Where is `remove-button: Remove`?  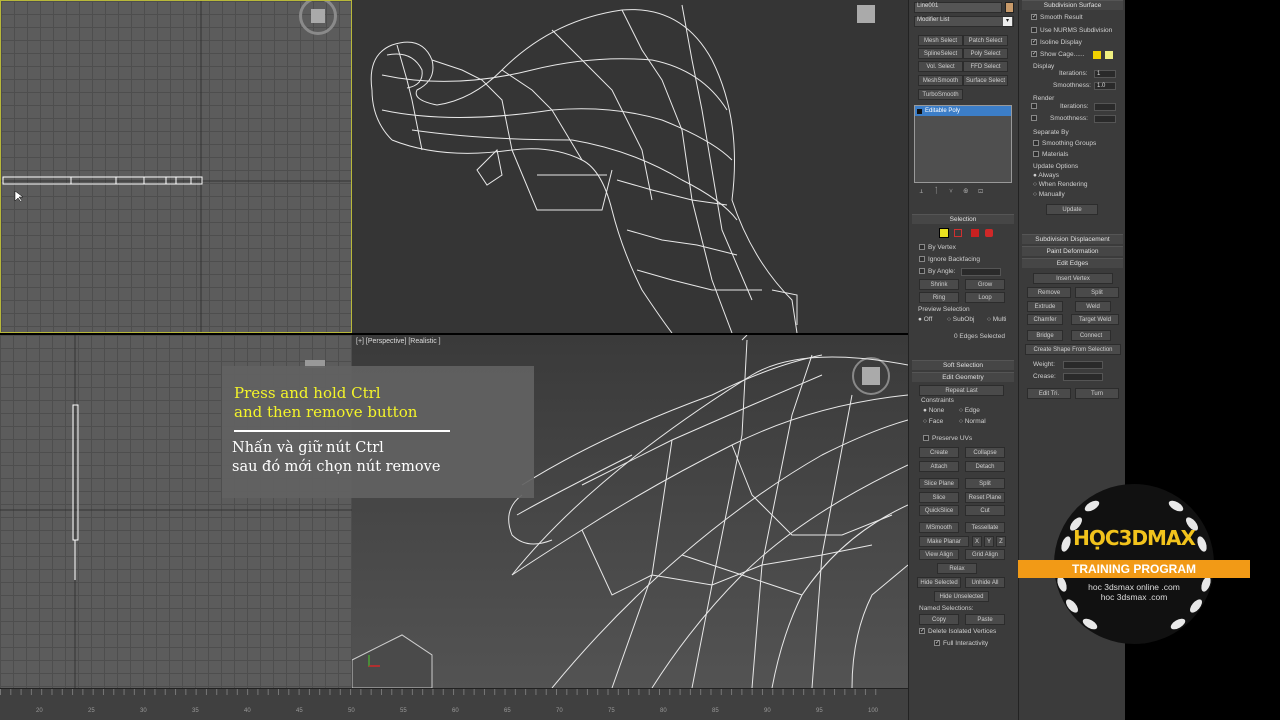 remove-button: Remove is located at coordinates (1049, 292).